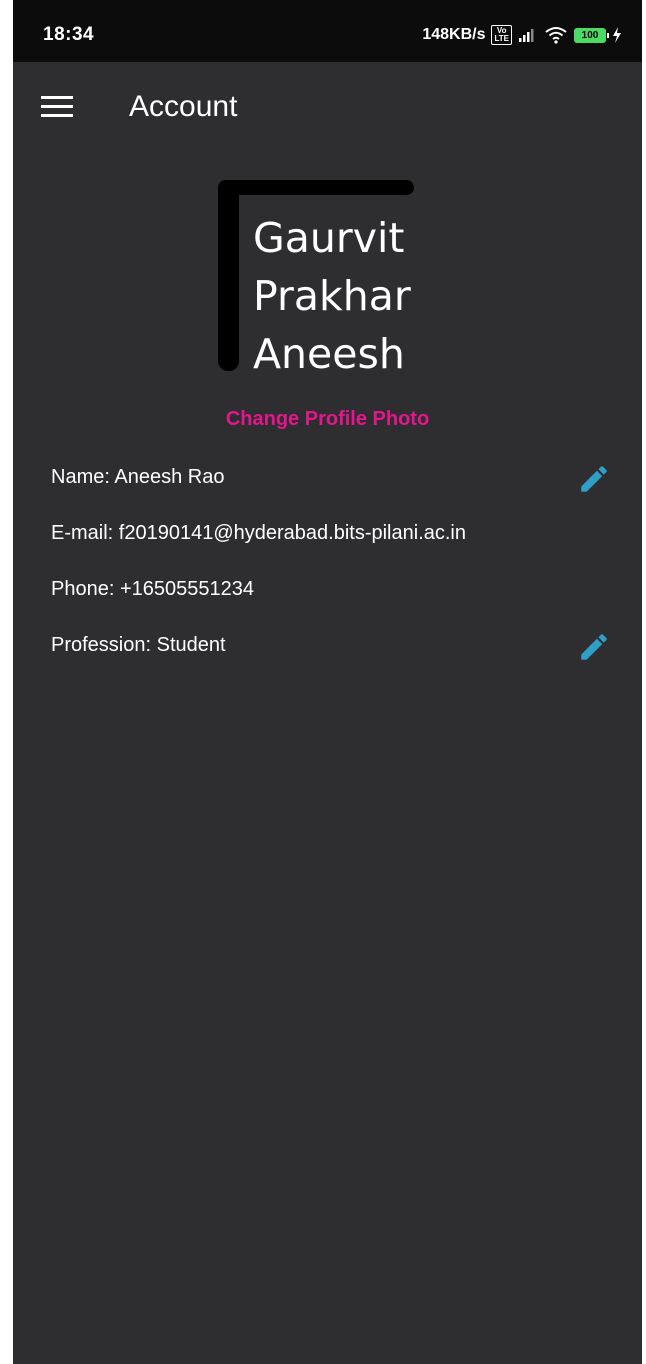  What do you see at coordinates (183, 106) in the screenshot?
I see `page-title: Account` at bounding box center [183, 106].